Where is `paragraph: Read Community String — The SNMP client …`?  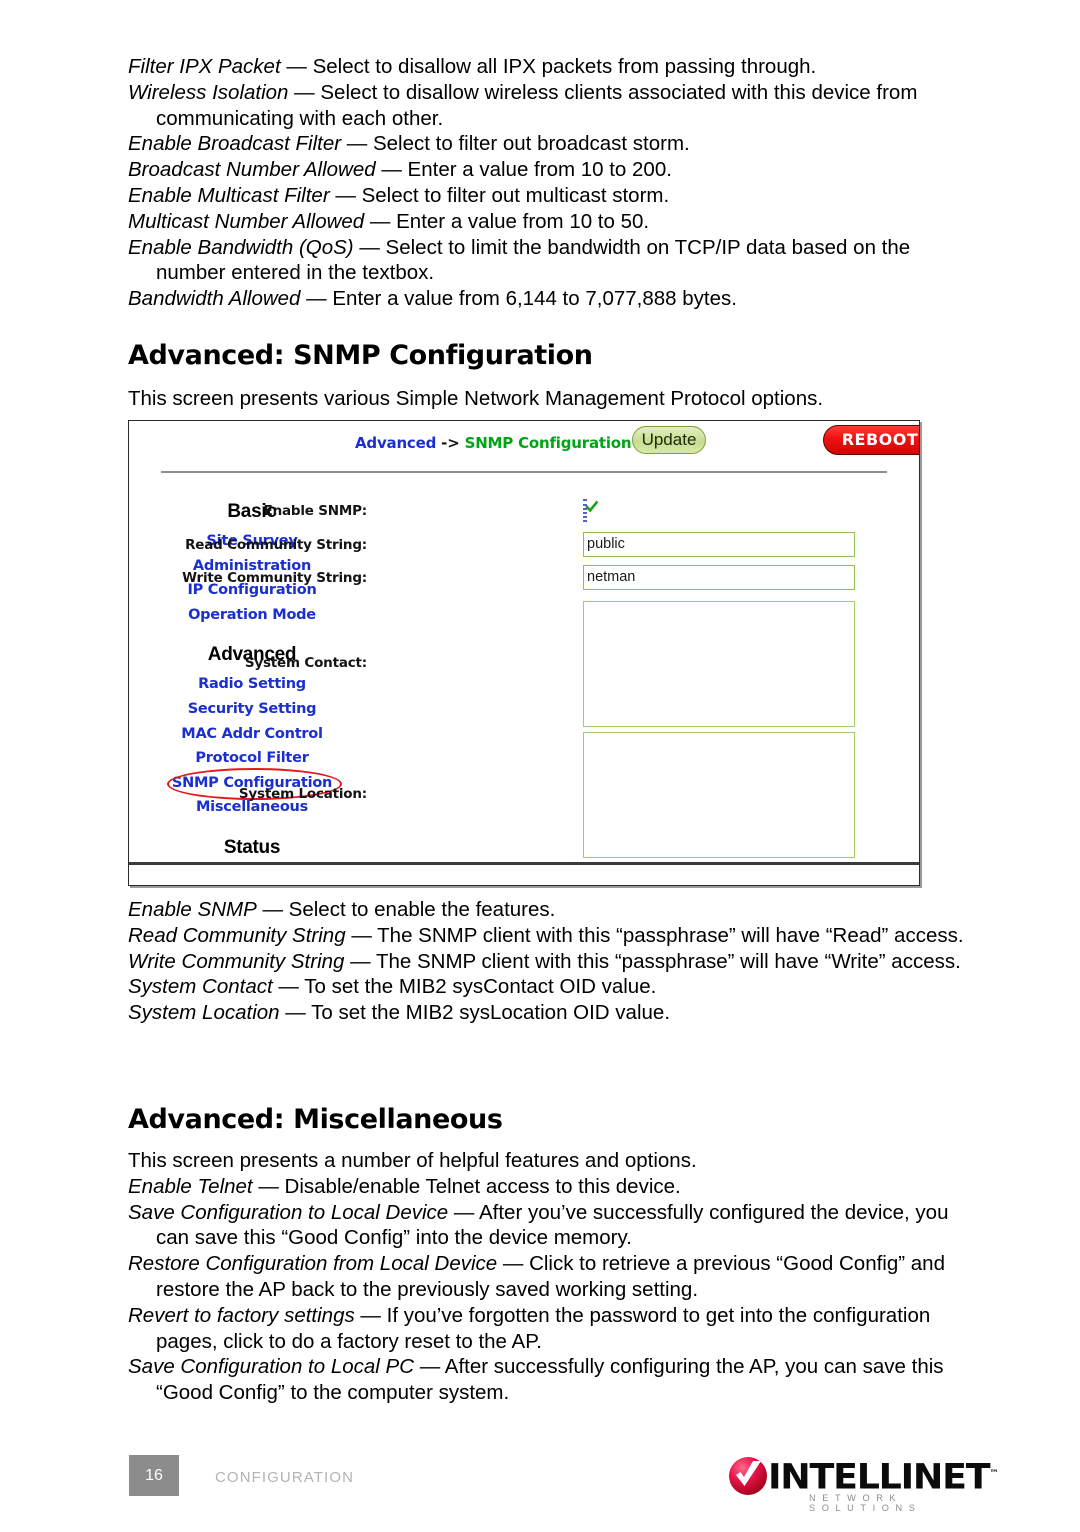 paragraph: Read Community String — The SNMP client … is located at coordinates (546, 936).